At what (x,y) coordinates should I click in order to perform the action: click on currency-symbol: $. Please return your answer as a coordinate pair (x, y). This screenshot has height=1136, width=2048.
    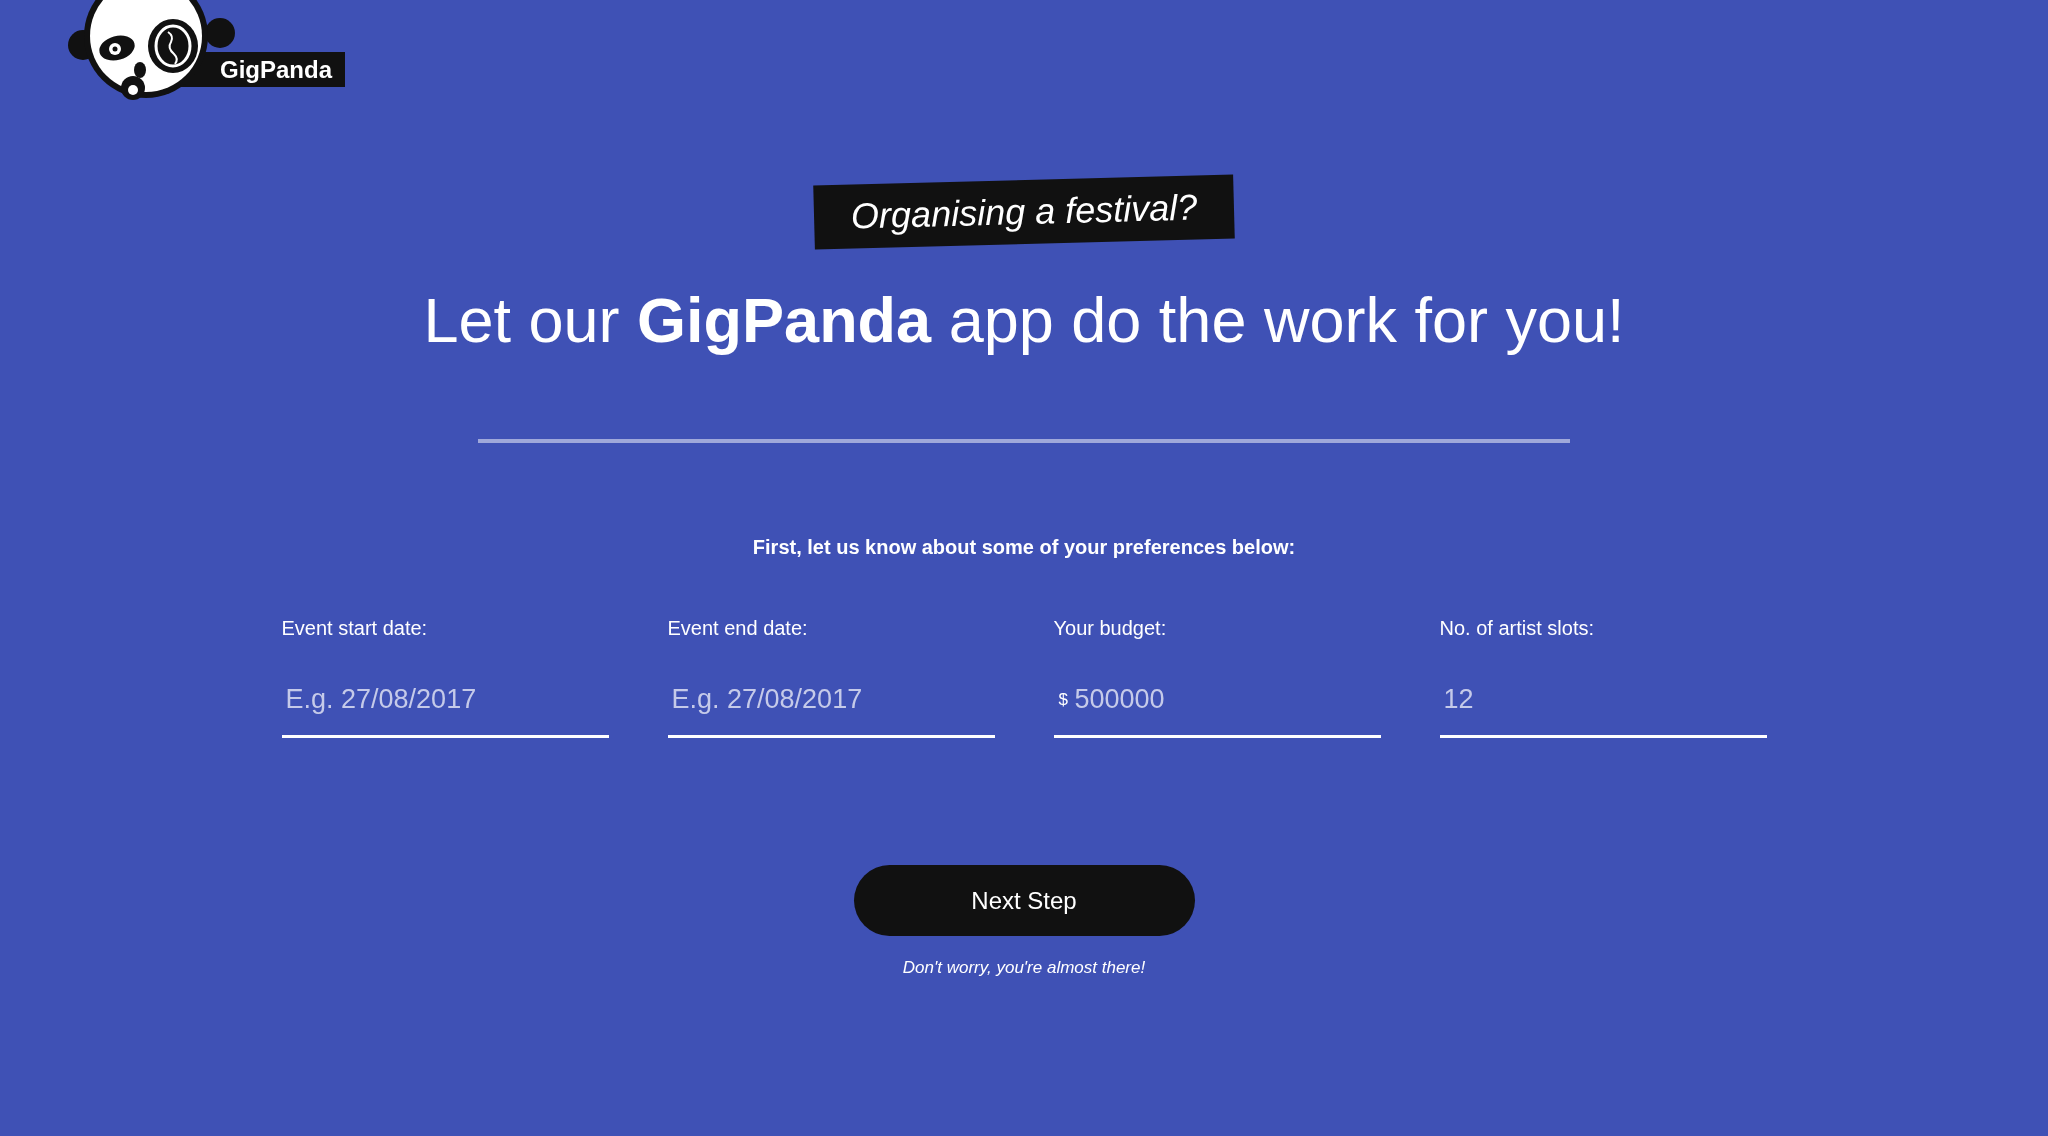
    Looking at the image, I should click on (1063, 700).